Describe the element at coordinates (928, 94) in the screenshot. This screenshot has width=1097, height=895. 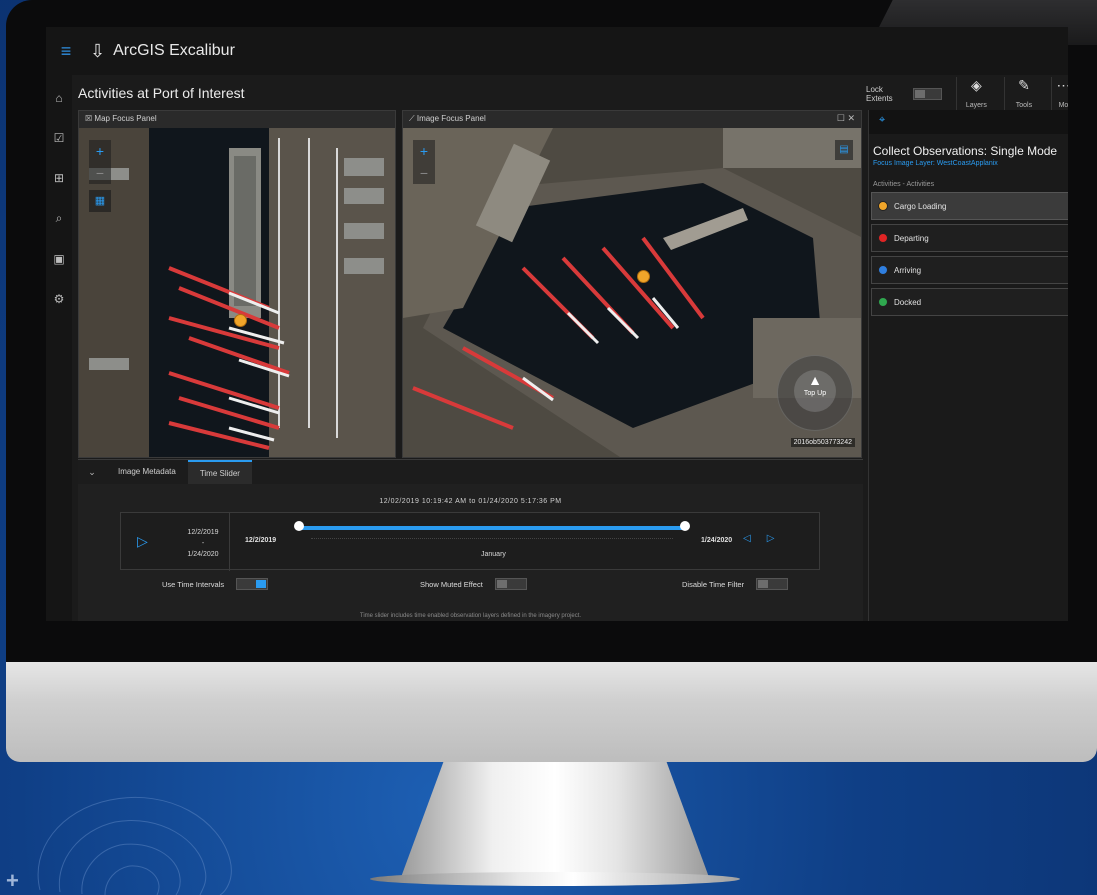
I see `lock-extents-toggle` at that location.